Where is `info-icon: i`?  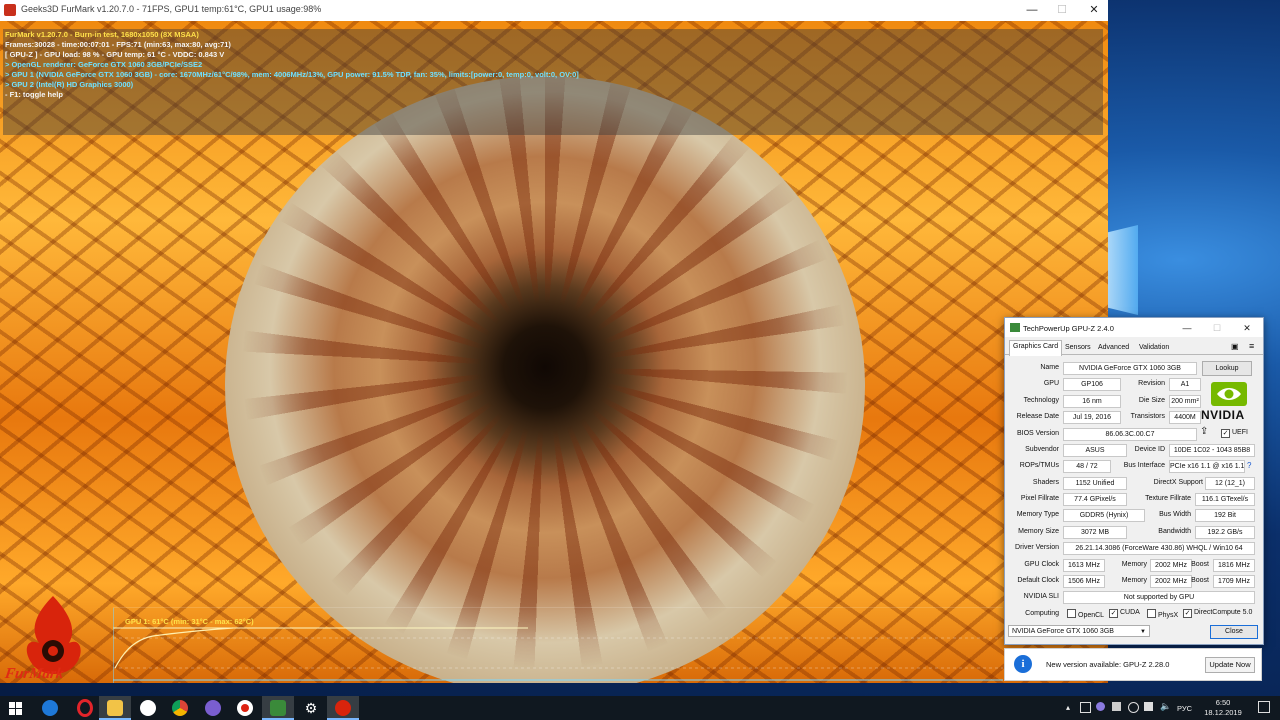 info-icon: i is located at coordinates (1023, 664).